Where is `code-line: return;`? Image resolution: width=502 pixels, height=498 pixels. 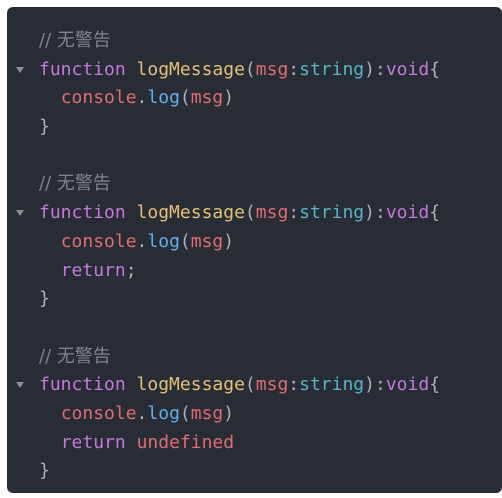
code-line: return; is located at coordinates (98, 270).